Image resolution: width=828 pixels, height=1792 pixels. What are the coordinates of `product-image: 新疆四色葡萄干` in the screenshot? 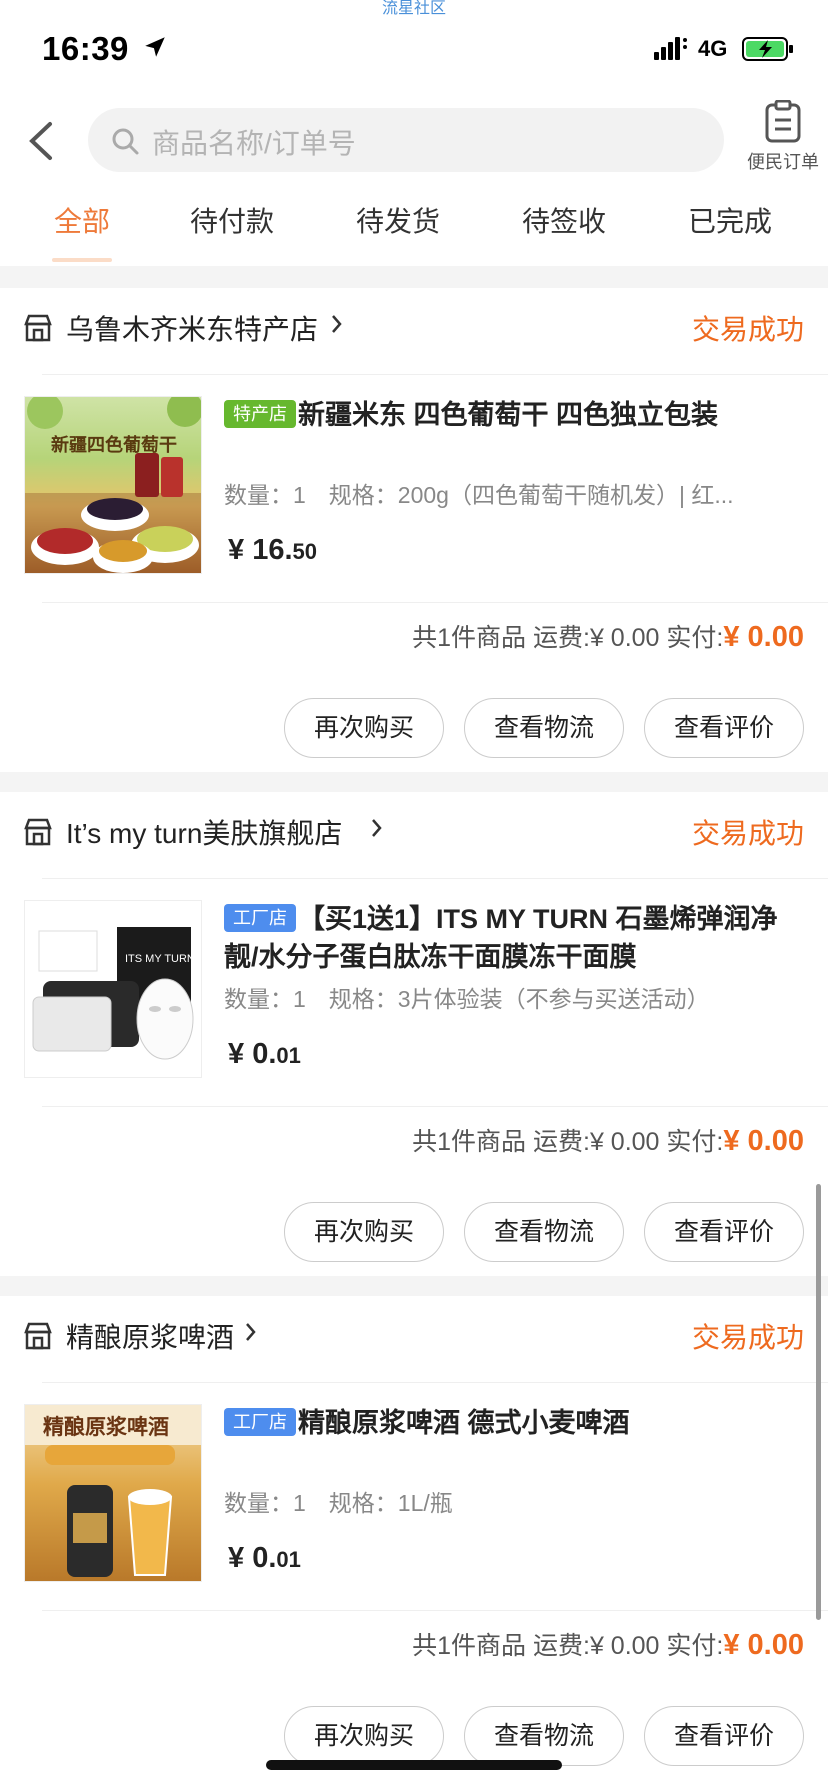 It's located at (113, 485).